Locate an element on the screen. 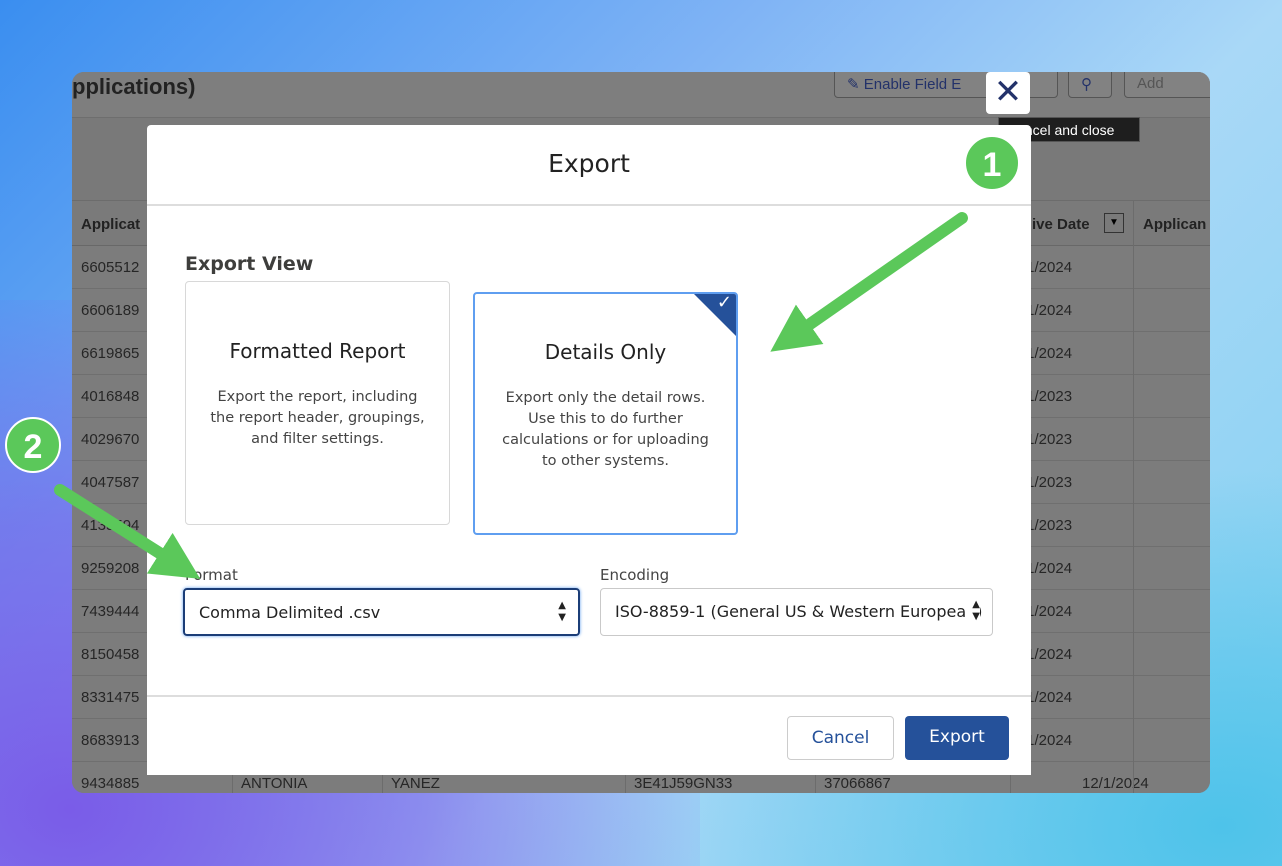 The image size is (1282, 866). step-badge-1: 1 is located at coordinates (992, 163).